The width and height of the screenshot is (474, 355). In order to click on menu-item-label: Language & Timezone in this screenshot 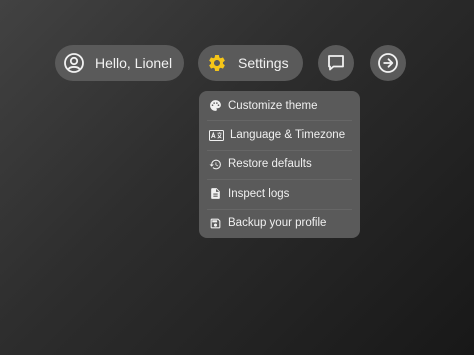, I will do `click(288, 135)`.